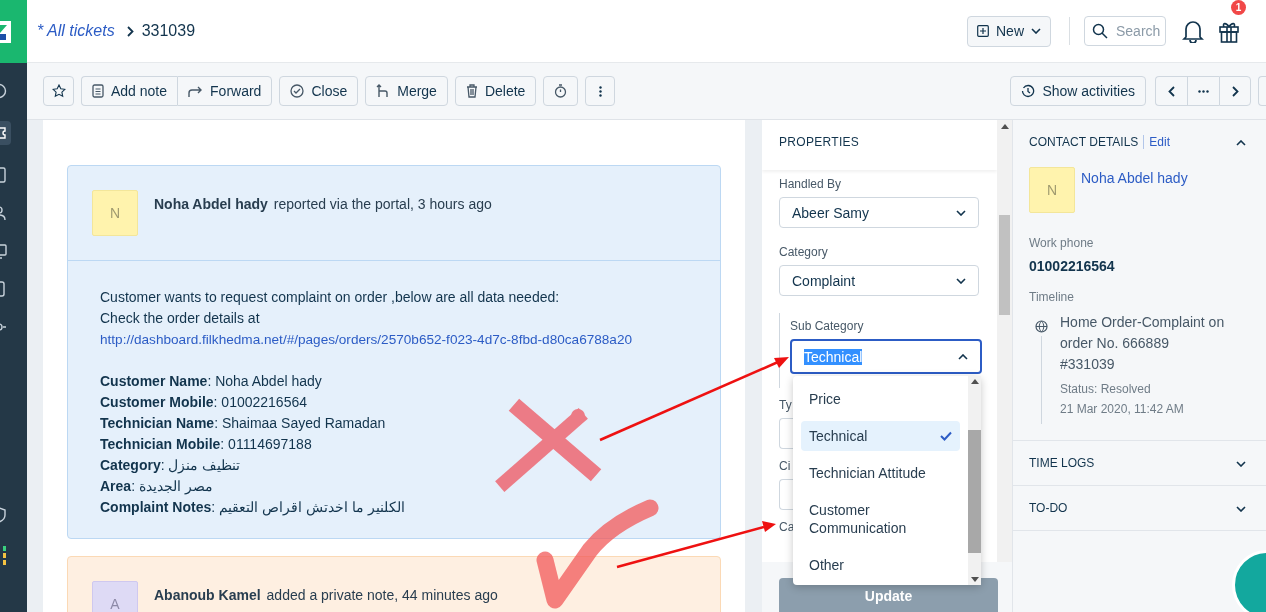 The height and width of the screenshot is (612, 1266). I want to click on avatar: A, so click(115, 596).